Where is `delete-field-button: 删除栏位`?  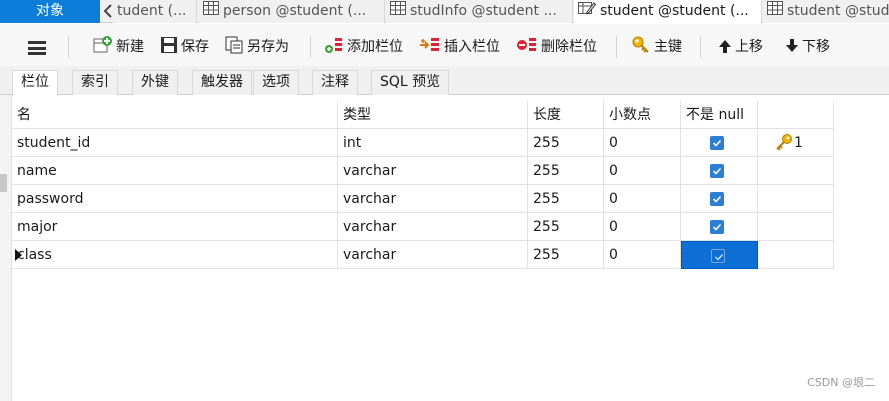 delete-field-button: 删除栏位 is located at coordinates (556, 47).